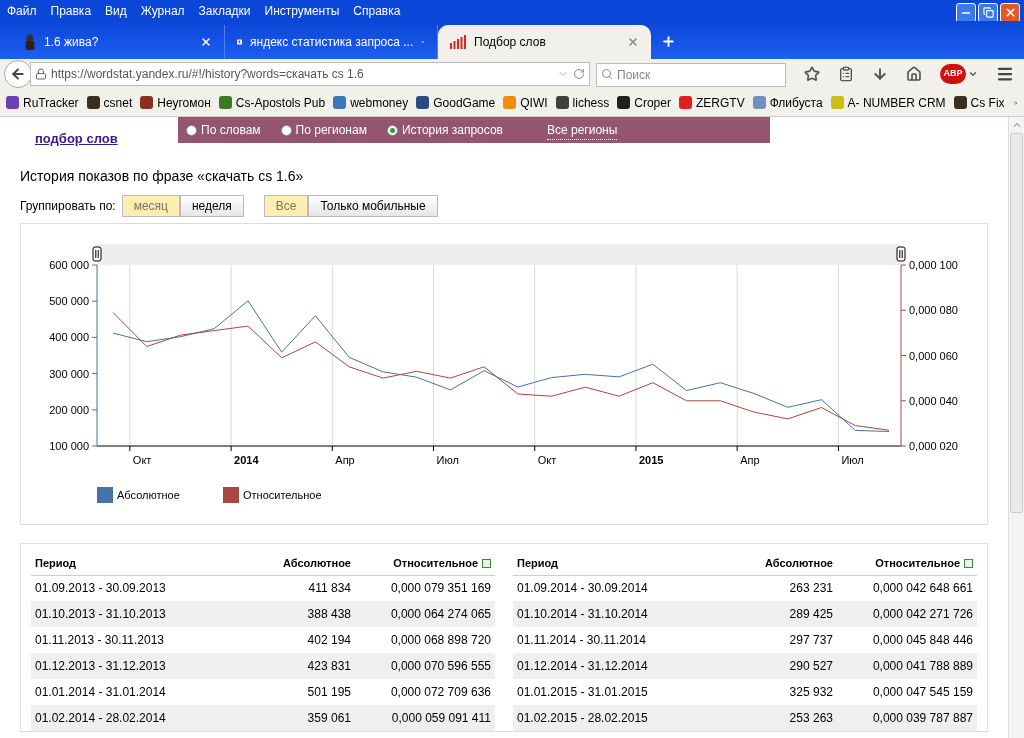 The height and width of the screenshot is (738, 1024). I want to click on scrollbar, so click(1016, 427).